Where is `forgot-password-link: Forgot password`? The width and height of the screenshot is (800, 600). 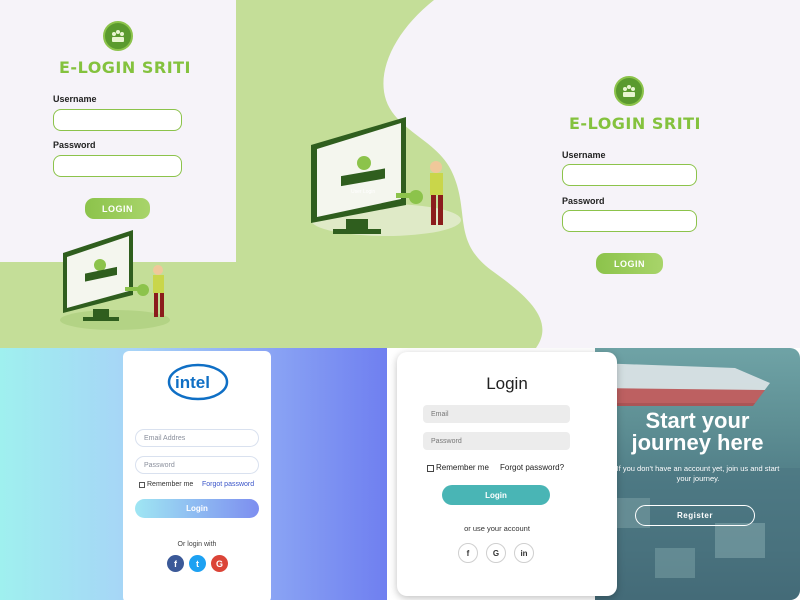
forgot-password-link: Forgot password is located at coordinates (228, 484).